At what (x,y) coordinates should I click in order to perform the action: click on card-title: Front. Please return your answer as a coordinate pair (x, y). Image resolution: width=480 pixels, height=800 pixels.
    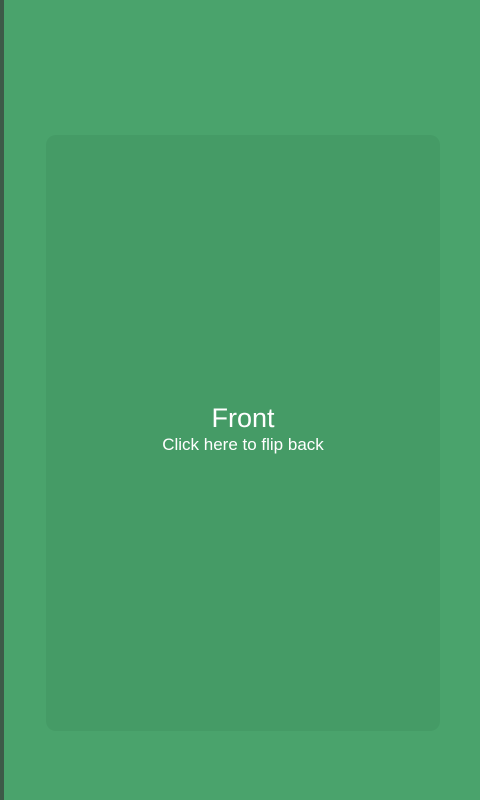
    Looking at the image, I should click on (243, 418).